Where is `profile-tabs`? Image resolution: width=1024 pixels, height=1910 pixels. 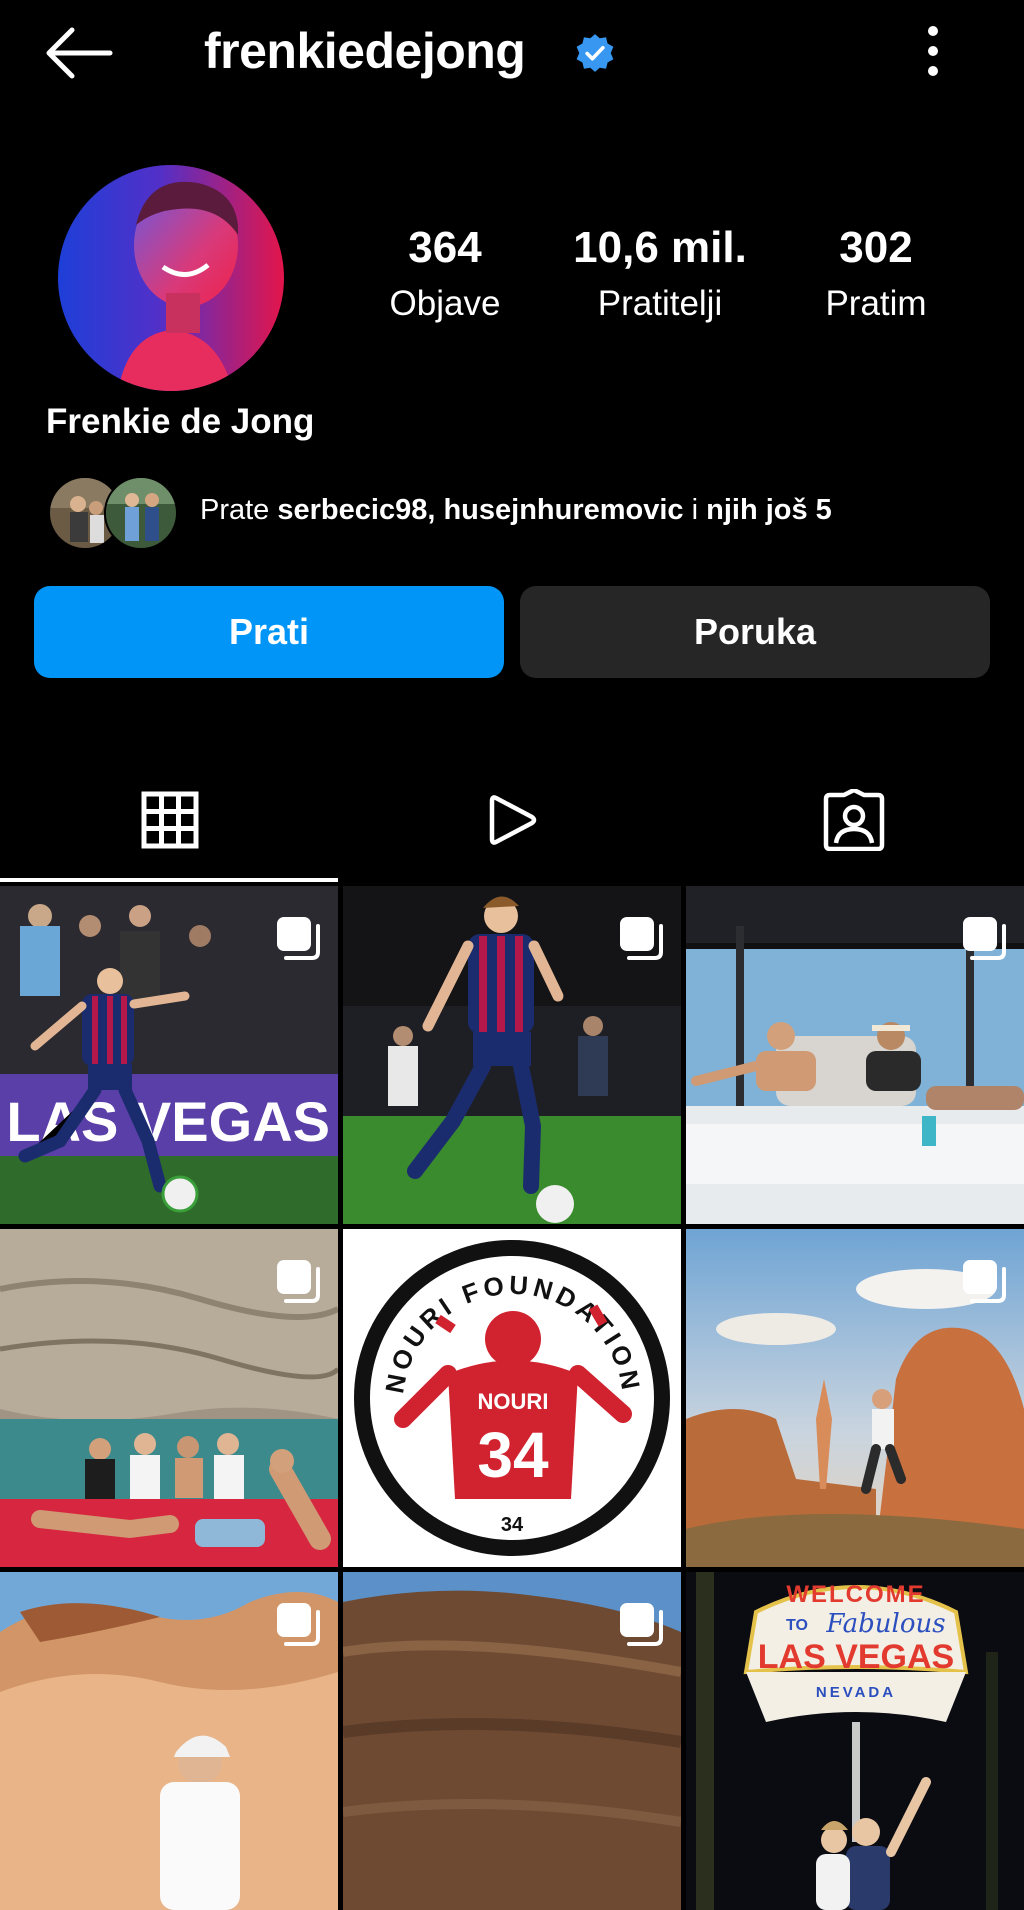
profile-tabs is located at coordinates (512, 822).